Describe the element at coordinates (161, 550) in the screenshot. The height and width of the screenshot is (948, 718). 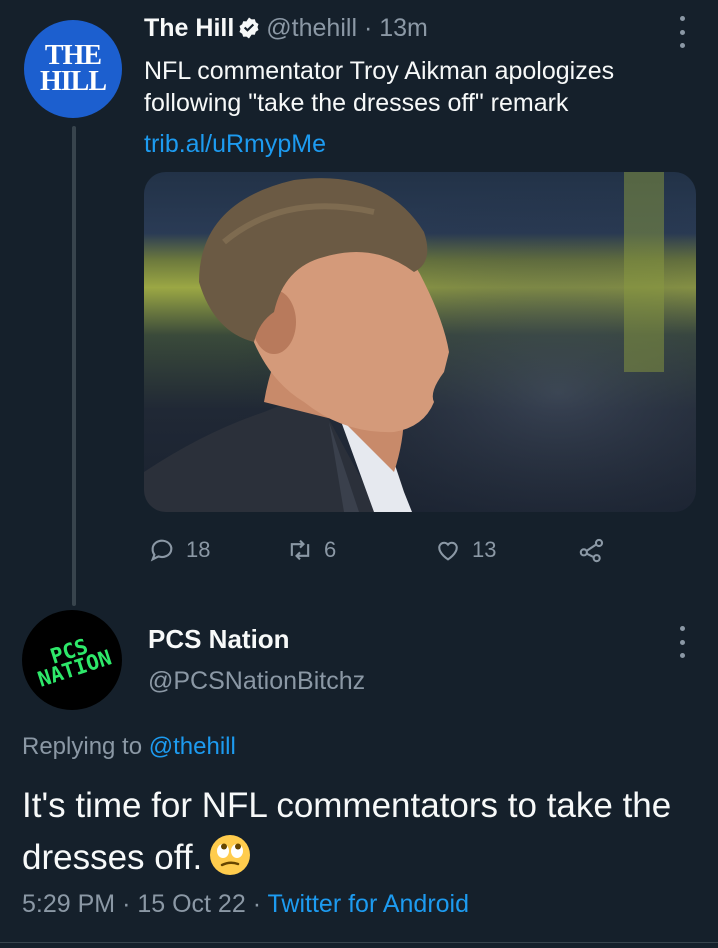
I see `reply-icon` at that location.